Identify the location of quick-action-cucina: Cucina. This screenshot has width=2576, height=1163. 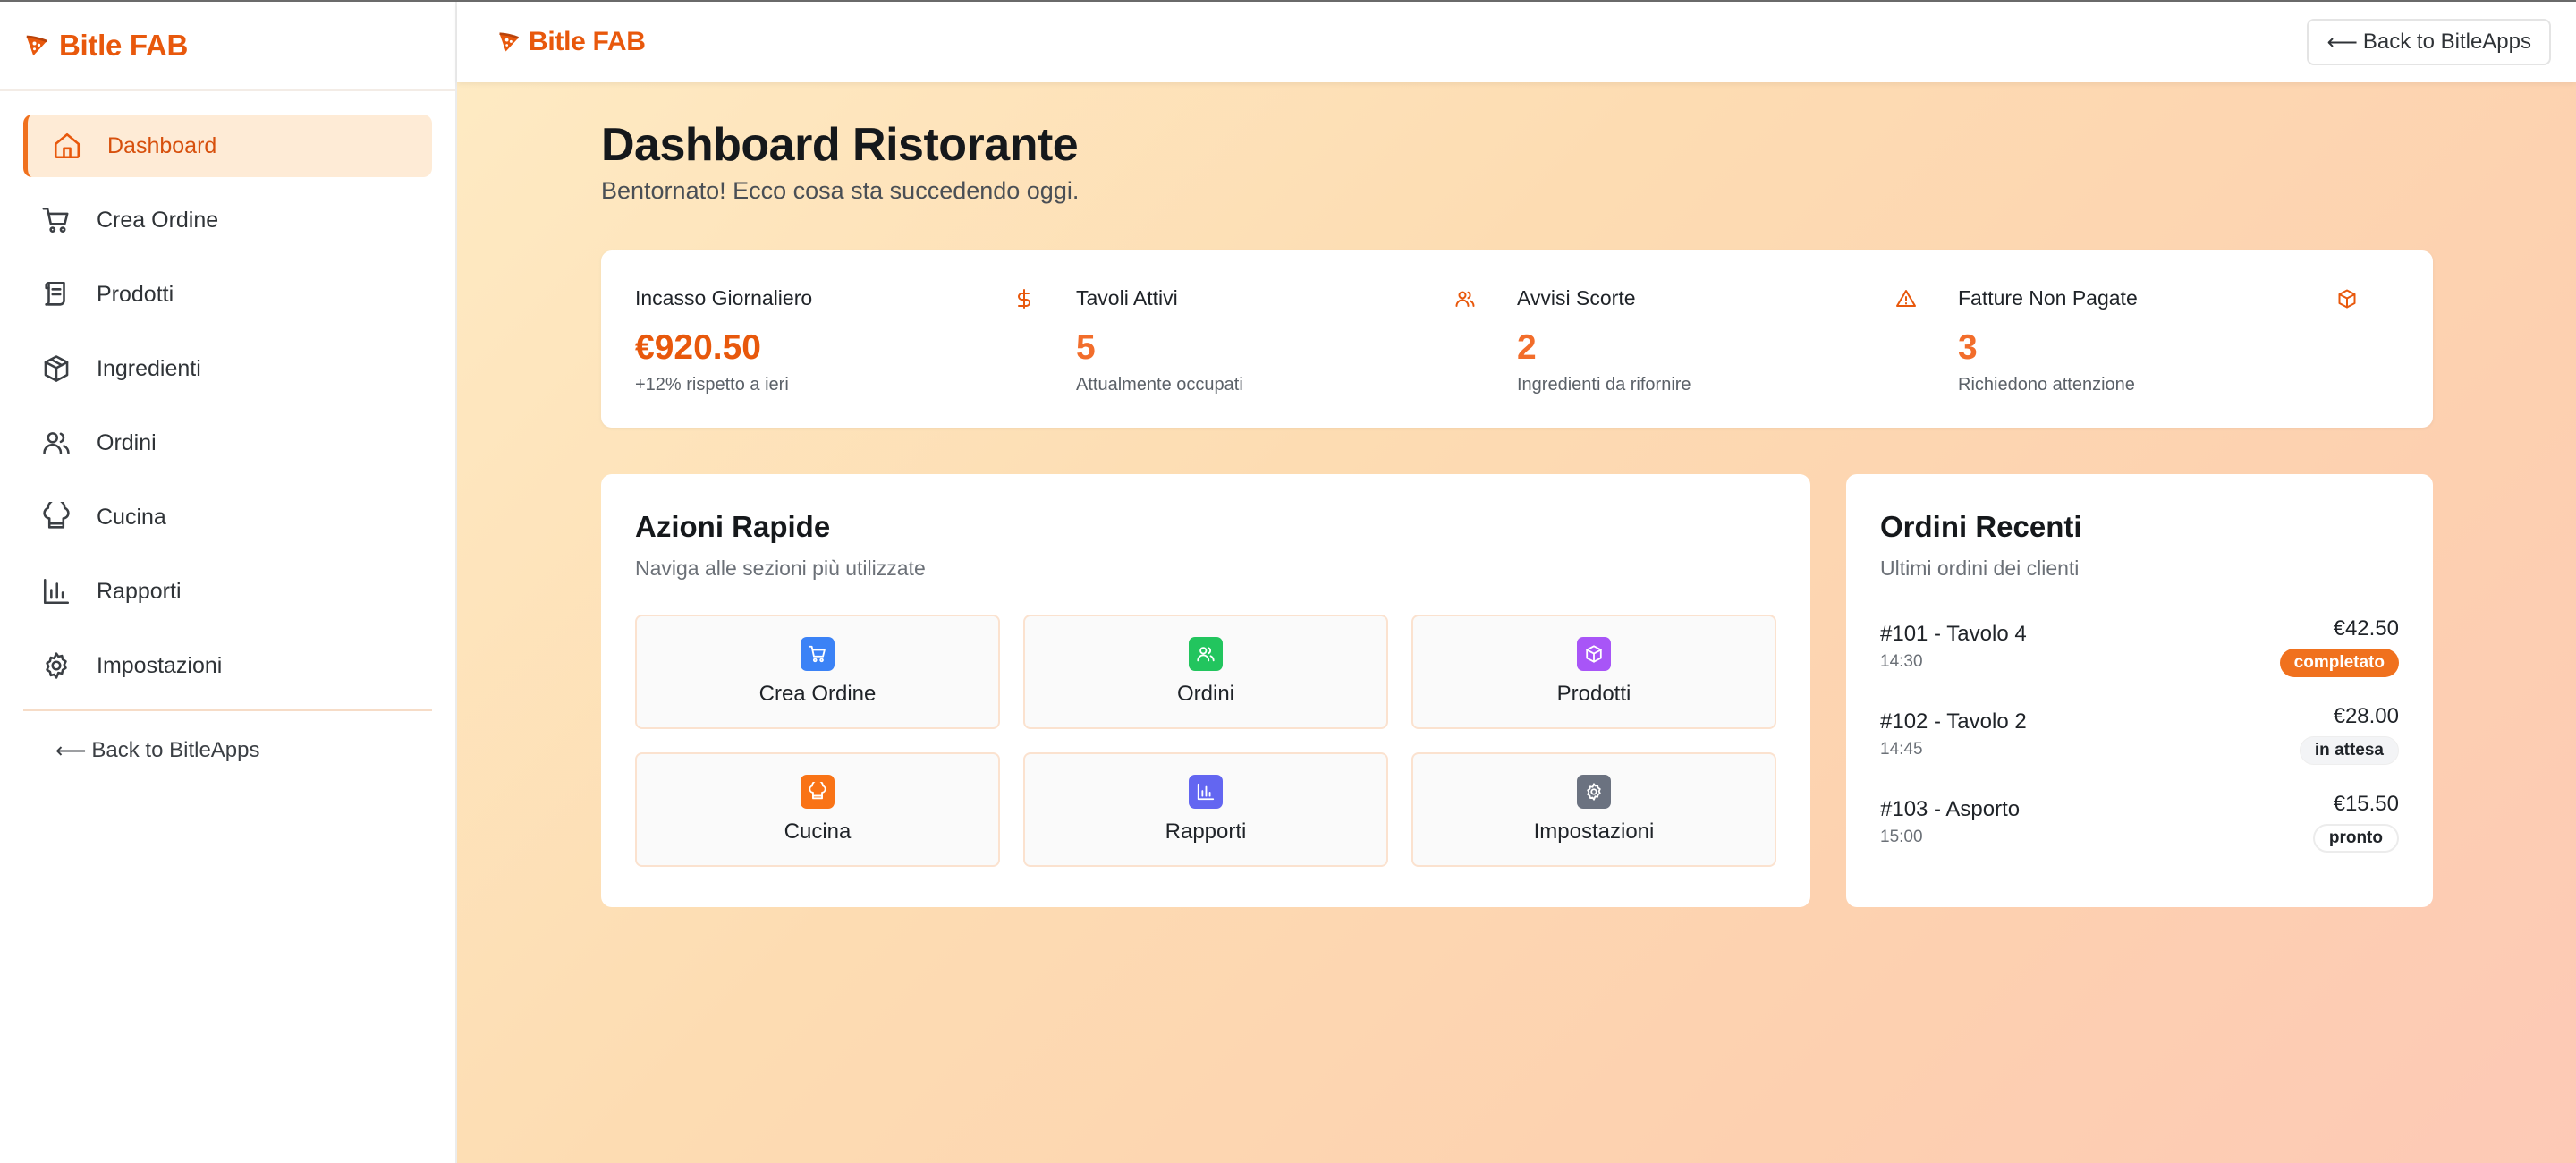
(817, 809).